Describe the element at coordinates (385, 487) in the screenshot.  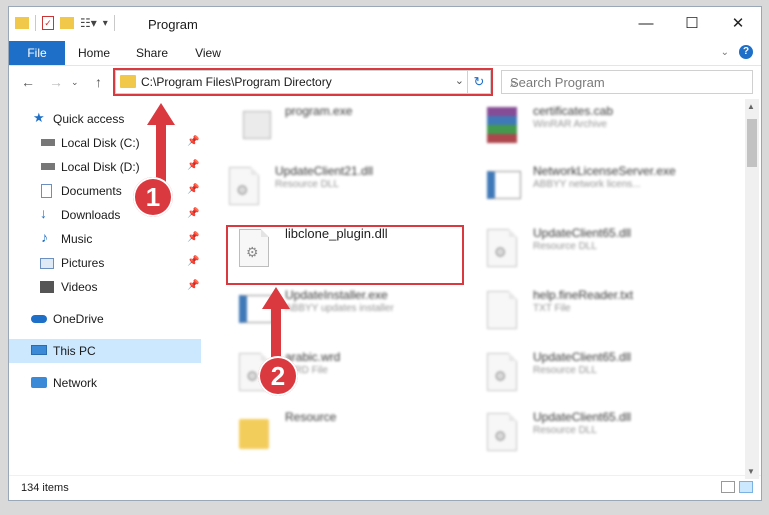
I see `status-bar: 134 items` at that location.